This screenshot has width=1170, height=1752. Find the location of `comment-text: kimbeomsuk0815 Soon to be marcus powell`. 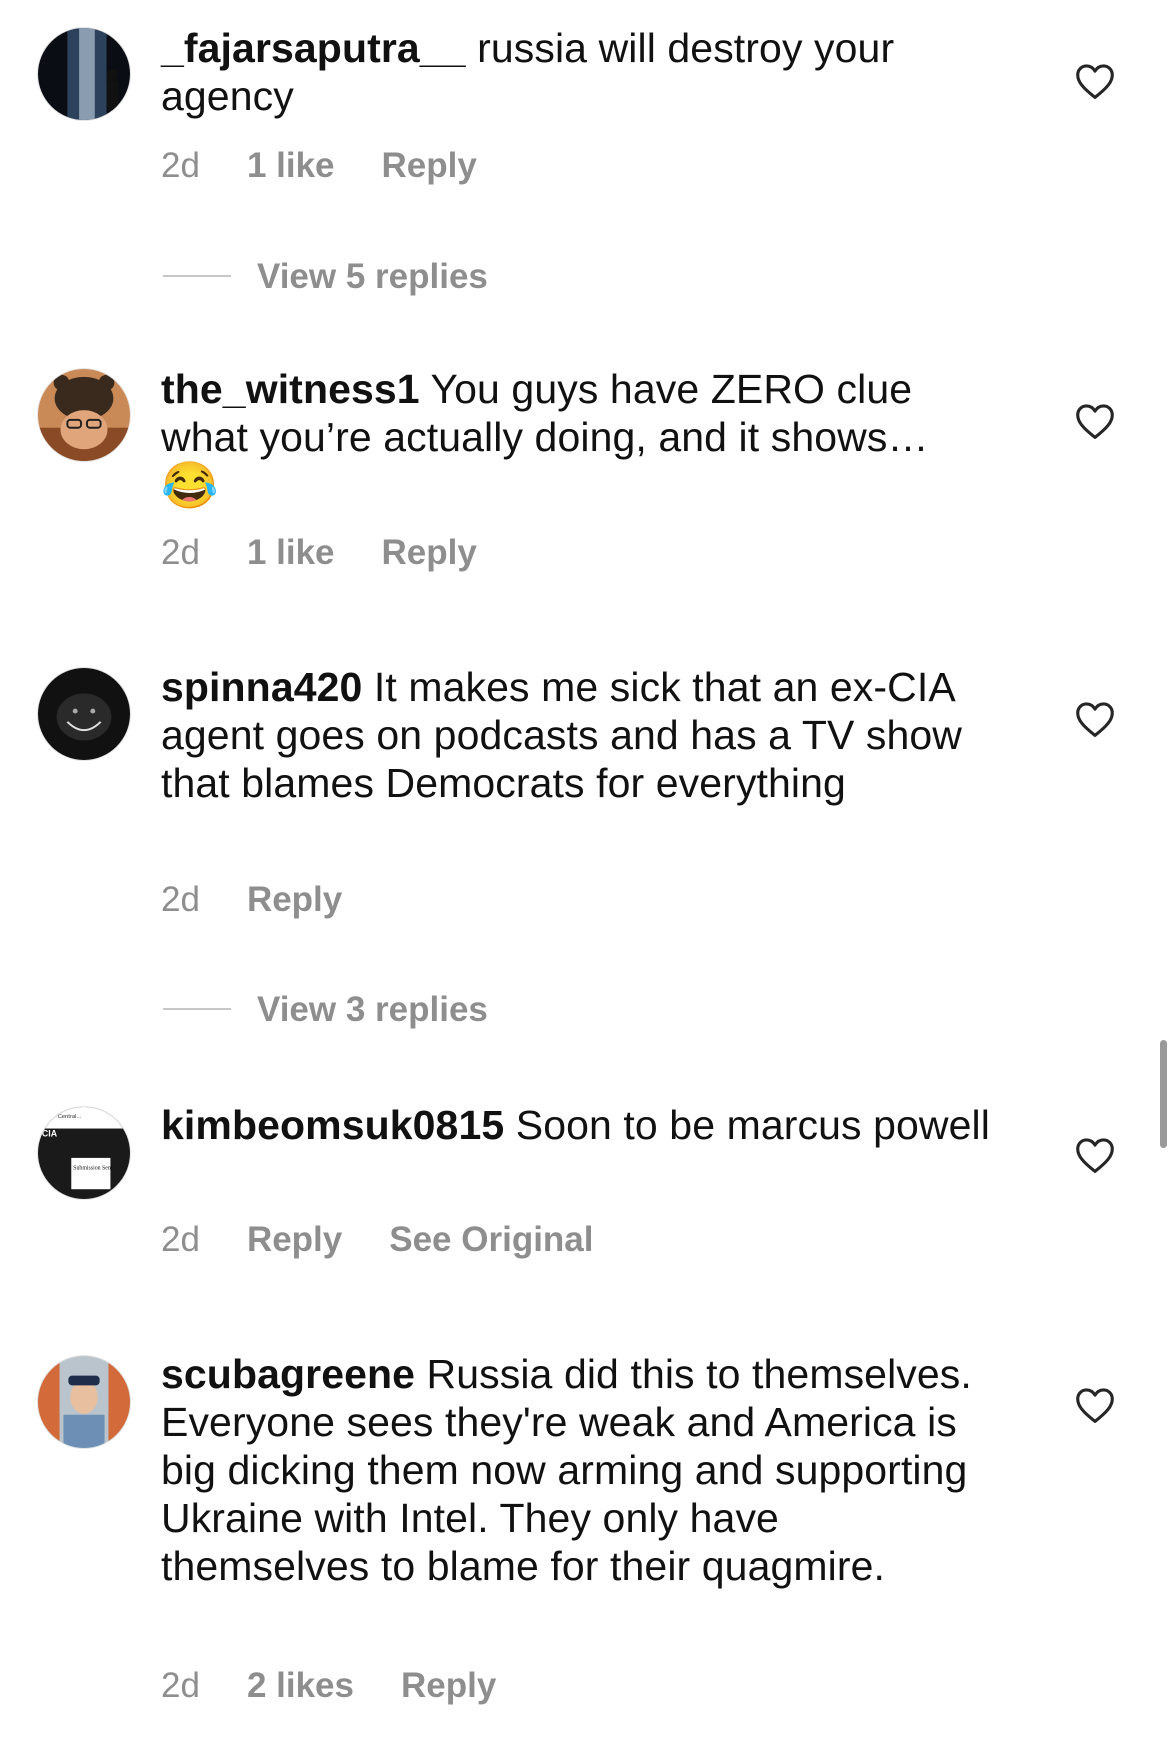

comment-text: kimbeomsuk0815 Soon to be marcus powell is located at coordinates (576, 1125).